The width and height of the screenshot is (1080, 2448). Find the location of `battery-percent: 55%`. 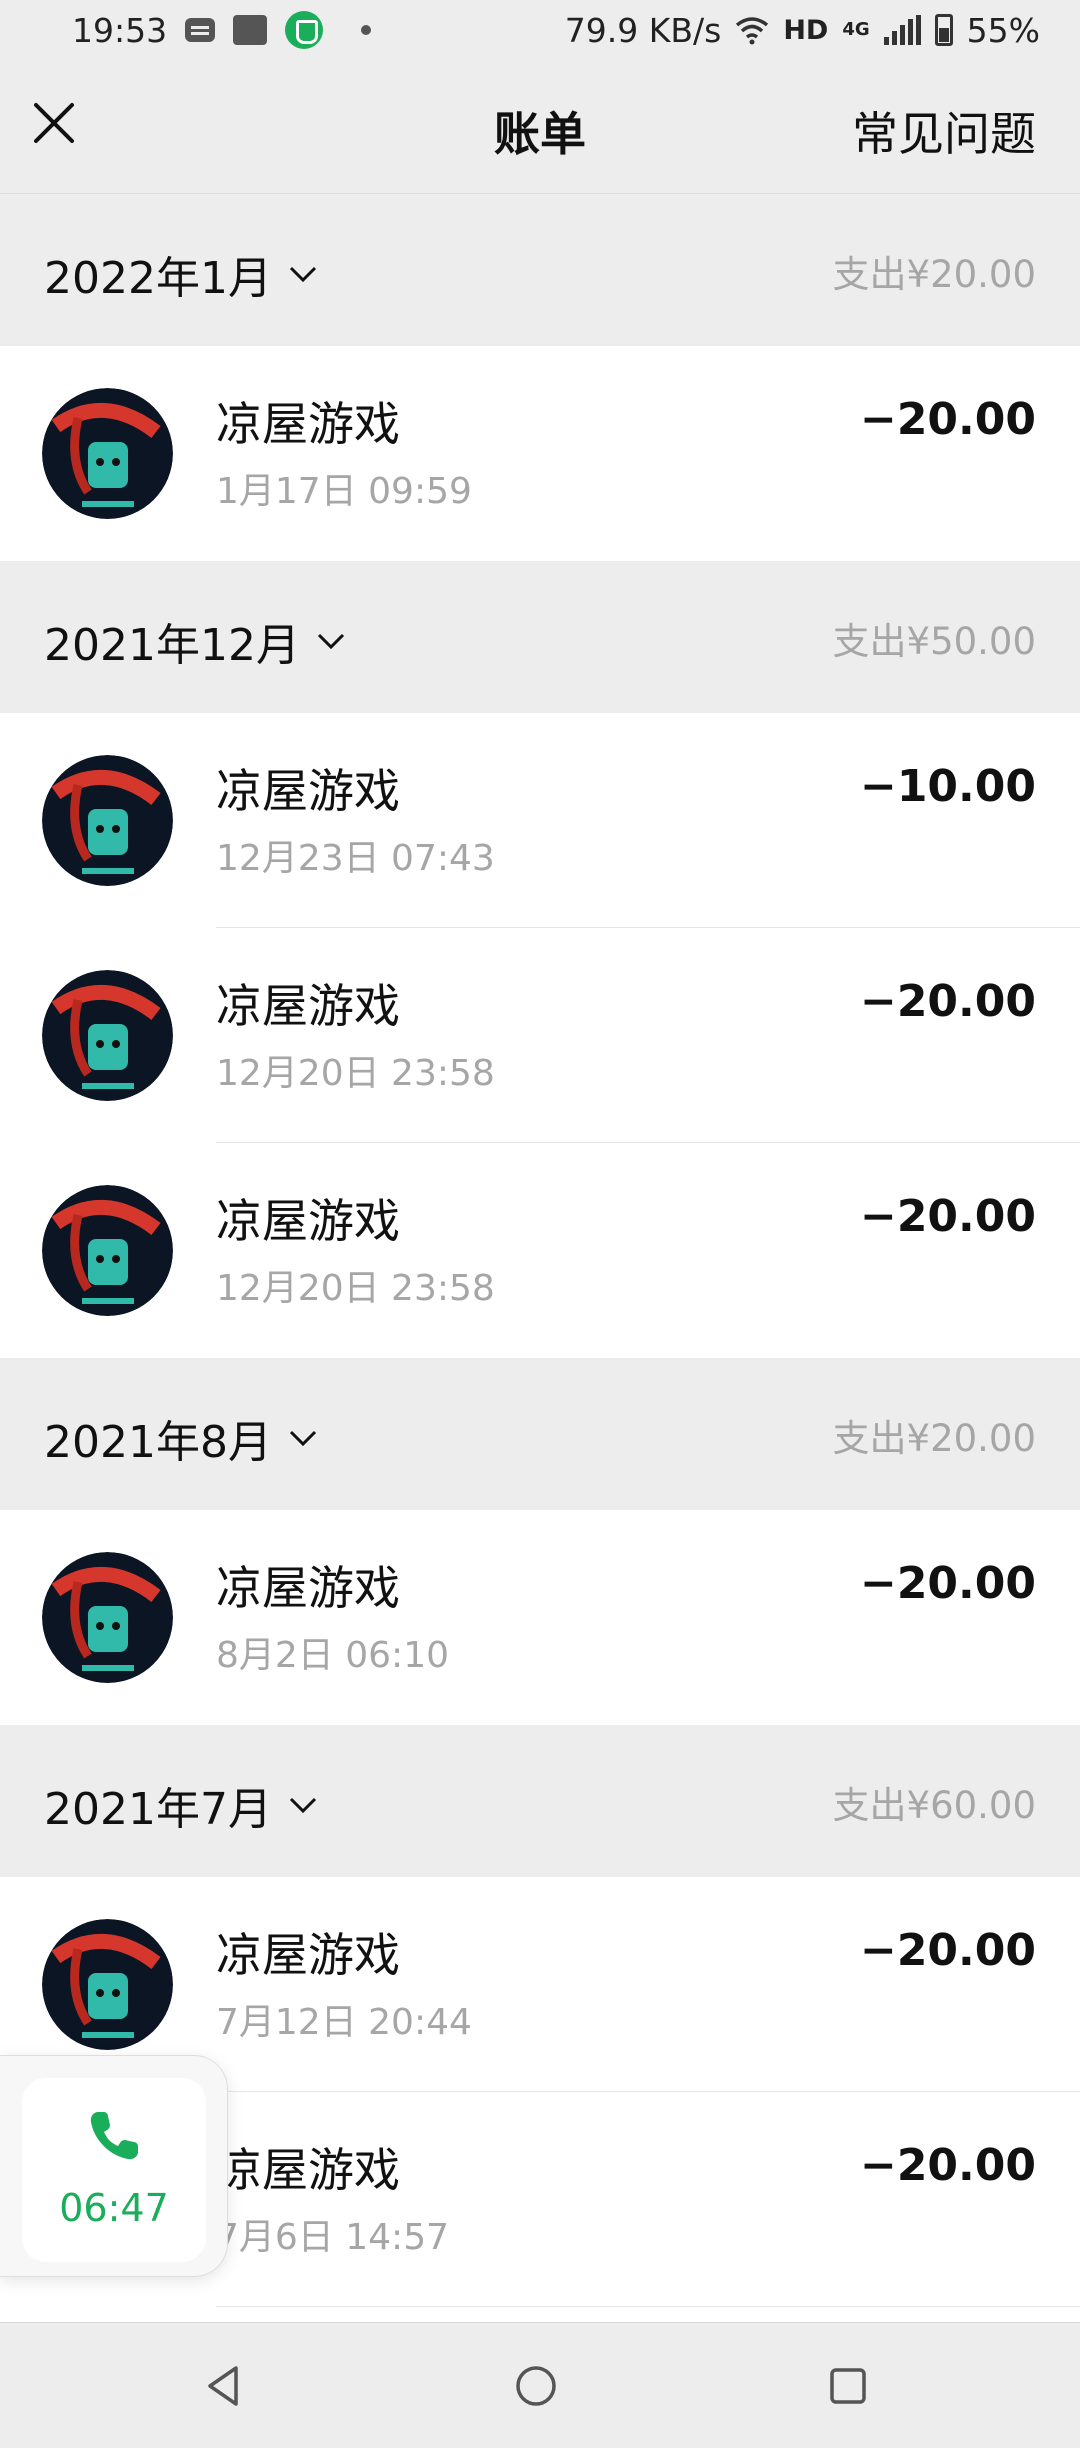

battery-percent: 55% is located at coordinates (1003, 30).